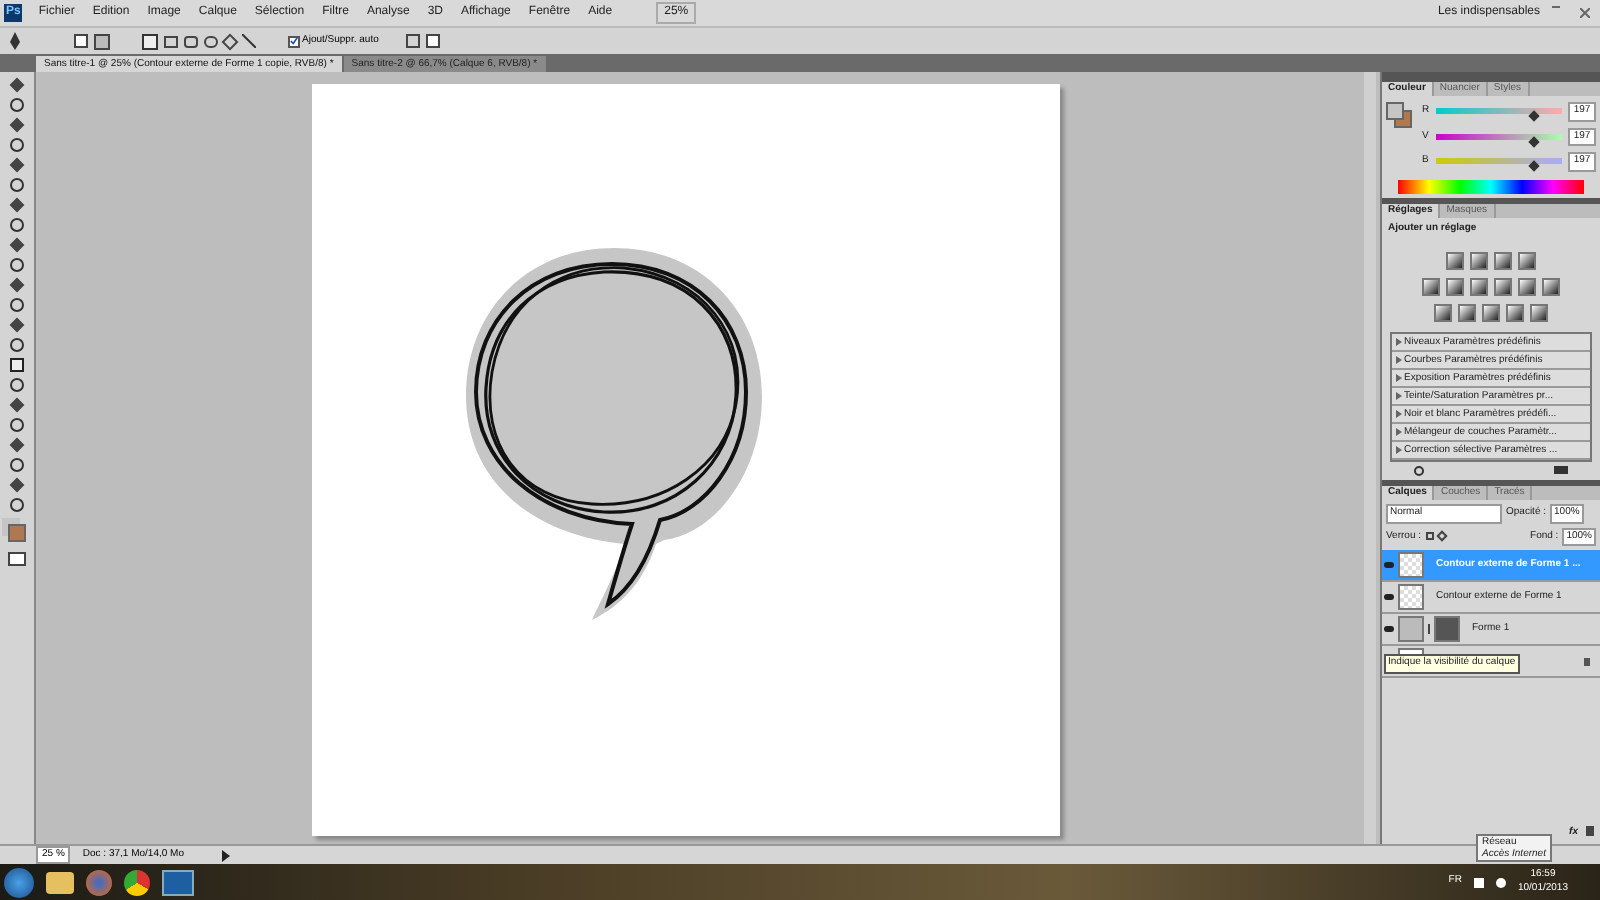  Describe the element at coordinates (249, 41) in the screenshot. I see `line-icon` at that location.